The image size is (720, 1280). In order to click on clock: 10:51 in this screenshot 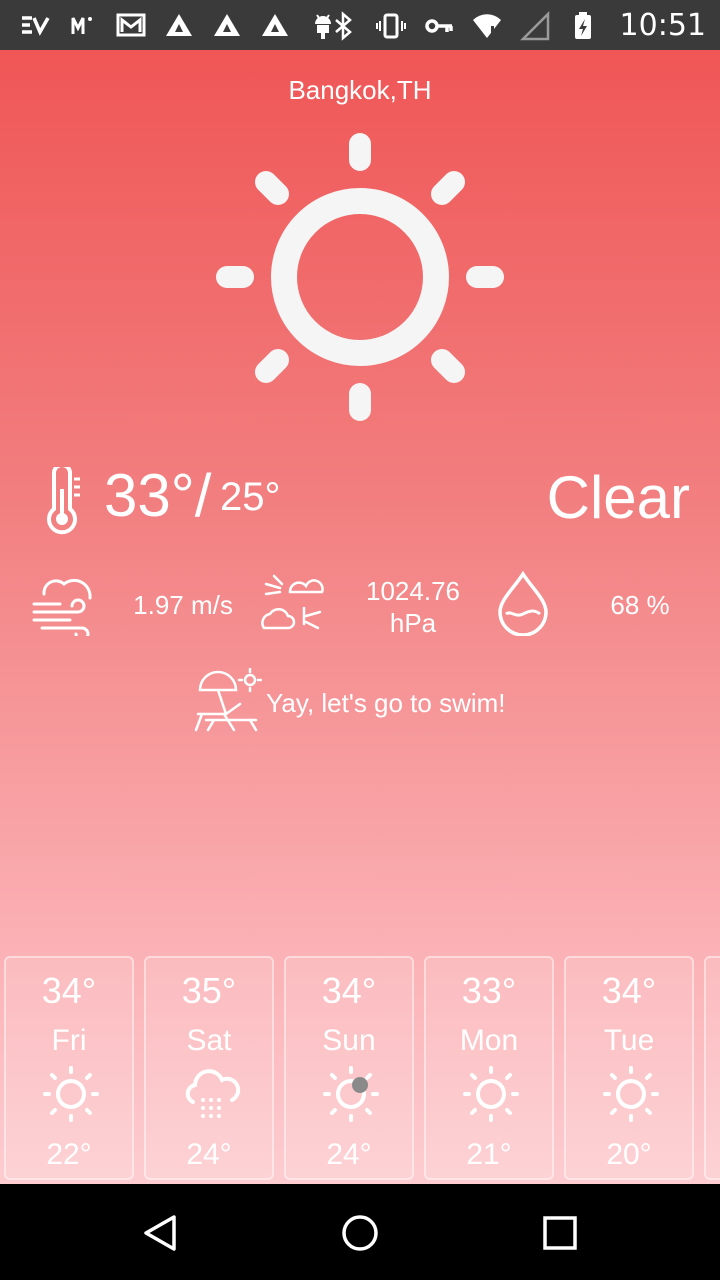, I will do `click(662, 25)`.